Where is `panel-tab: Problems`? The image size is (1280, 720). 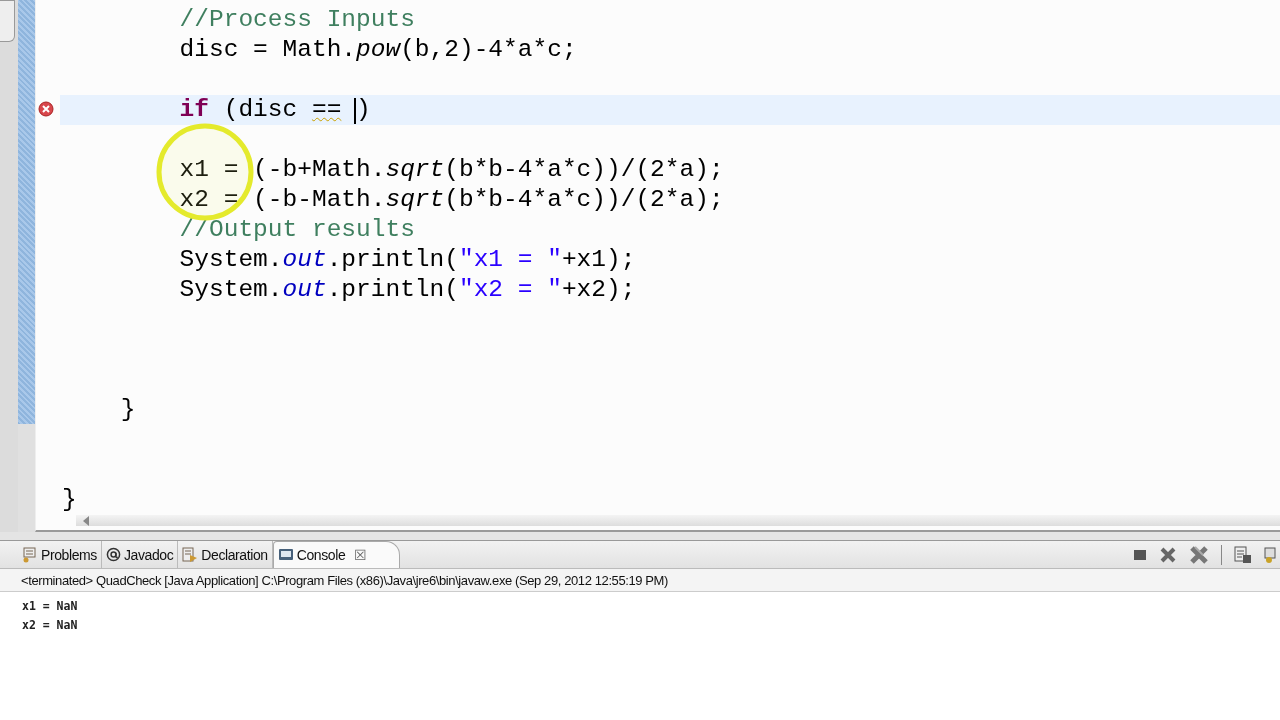
panel-tab: Problems is located at coordinates (60, 554).